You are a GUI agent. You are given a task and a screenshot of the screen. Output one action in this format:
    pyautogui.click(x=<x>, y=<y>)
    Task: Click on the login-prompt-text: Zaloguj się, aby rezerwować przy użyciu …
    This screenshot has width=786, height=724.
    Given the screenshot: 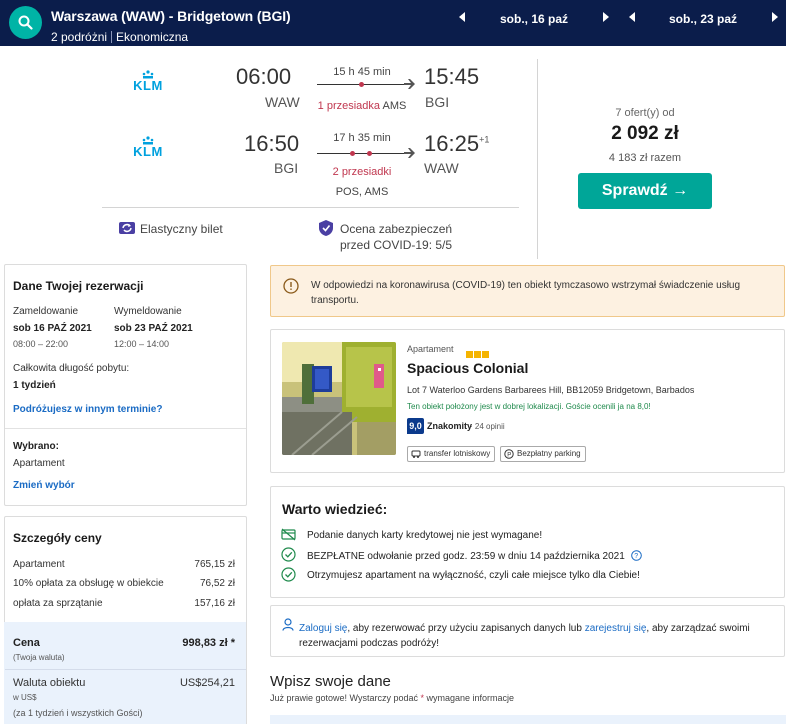 What is the action you would take?
    pyautogui.click(x=534, y=636)
    